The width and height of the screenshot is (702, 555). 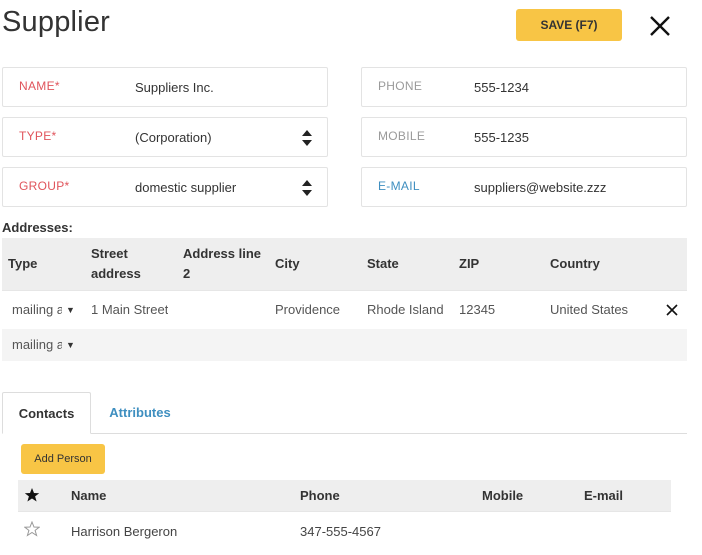 What do you see at coordinates (116, 263) in the screenshot?
I see `column-header-street: Street address` at bounding box center [116, 263].